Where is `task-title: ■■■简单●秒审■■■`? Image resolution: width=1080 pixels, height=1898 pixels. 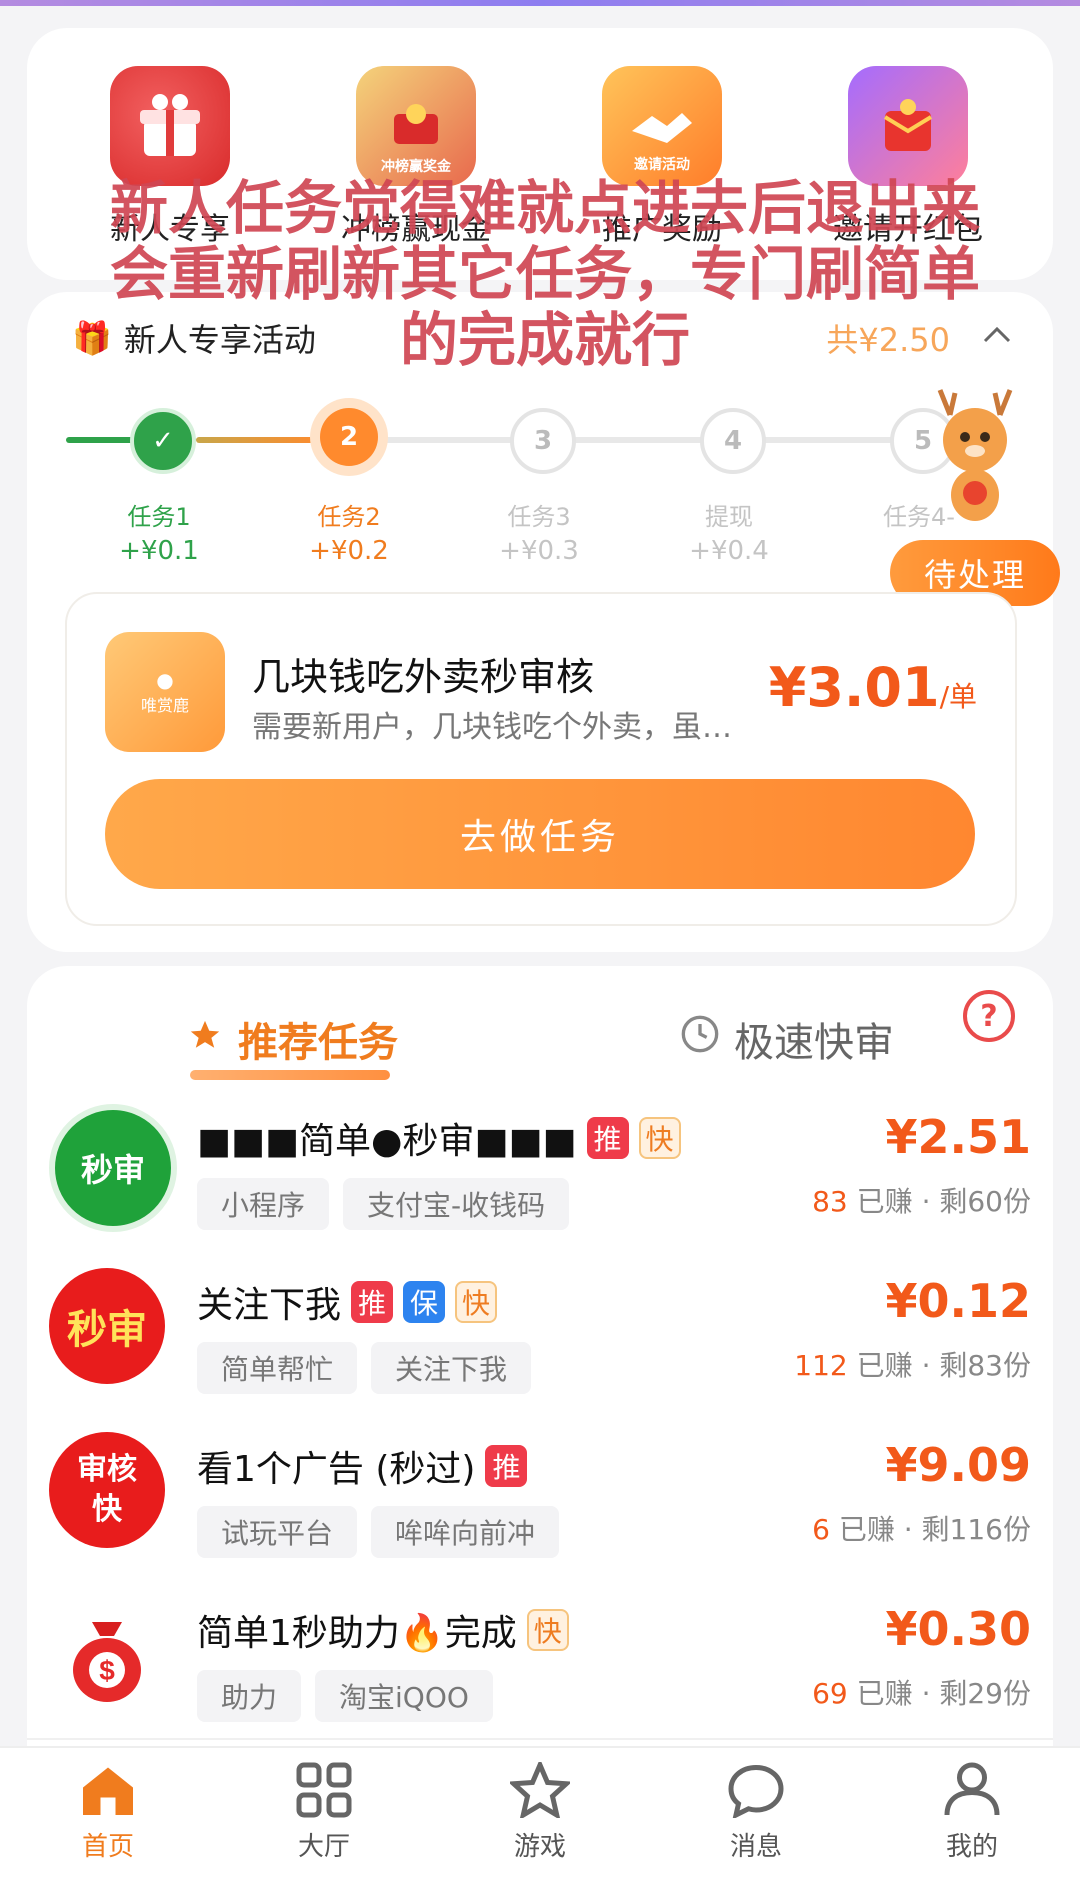 task-title: ■■■简单●秒审■■■ is located at coordinates (387, 1141).